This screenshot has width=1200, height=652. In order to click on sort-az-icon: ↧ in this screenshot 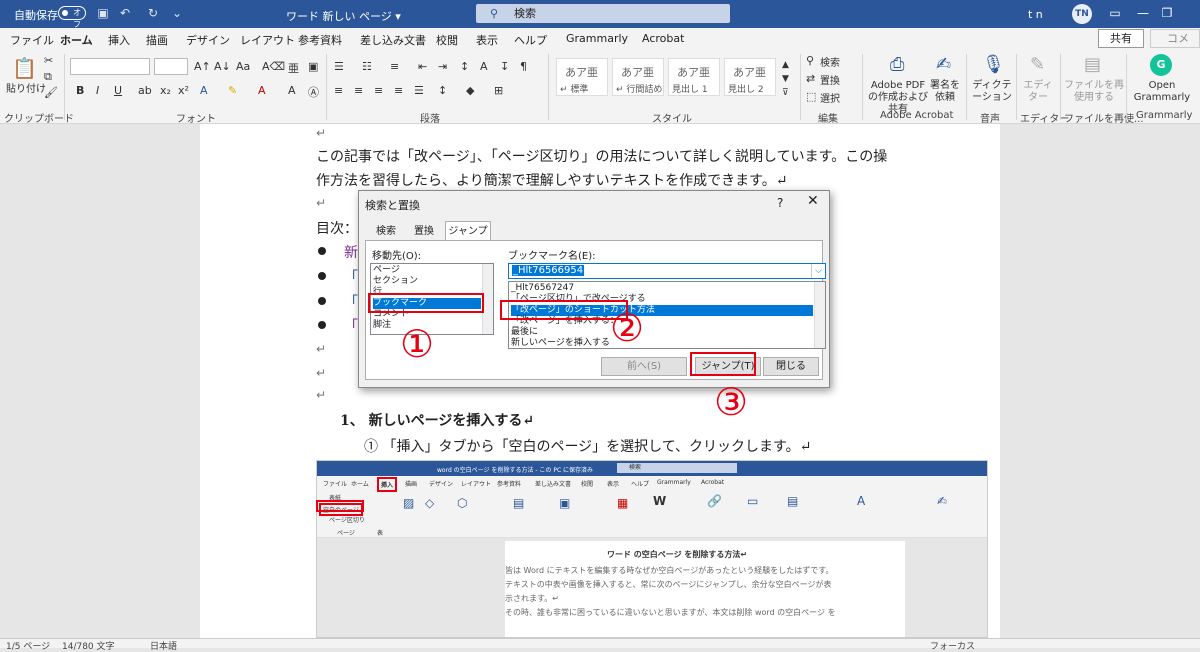, I will do `click(504, 66)`.